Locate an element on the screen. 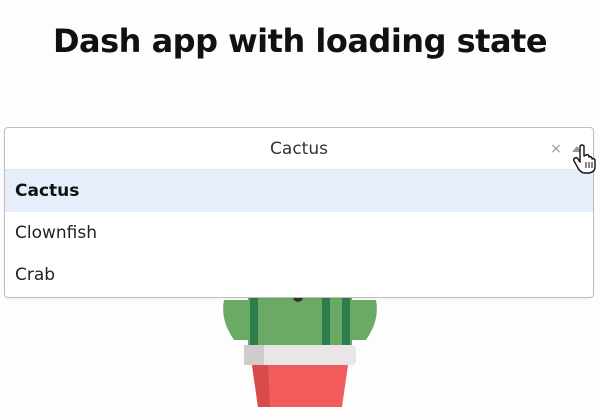 This screenshot has width=600, height=417. hand-pointer-icon is located at coordinates (584, 159).